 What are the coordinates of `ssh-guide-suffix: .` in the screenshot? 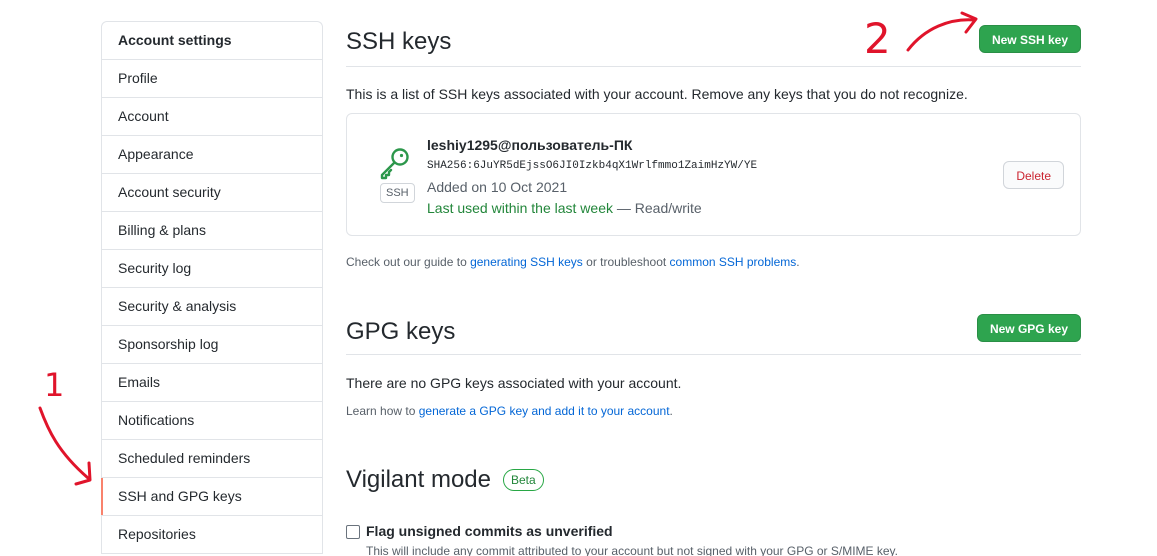 It's located at (798, 262).